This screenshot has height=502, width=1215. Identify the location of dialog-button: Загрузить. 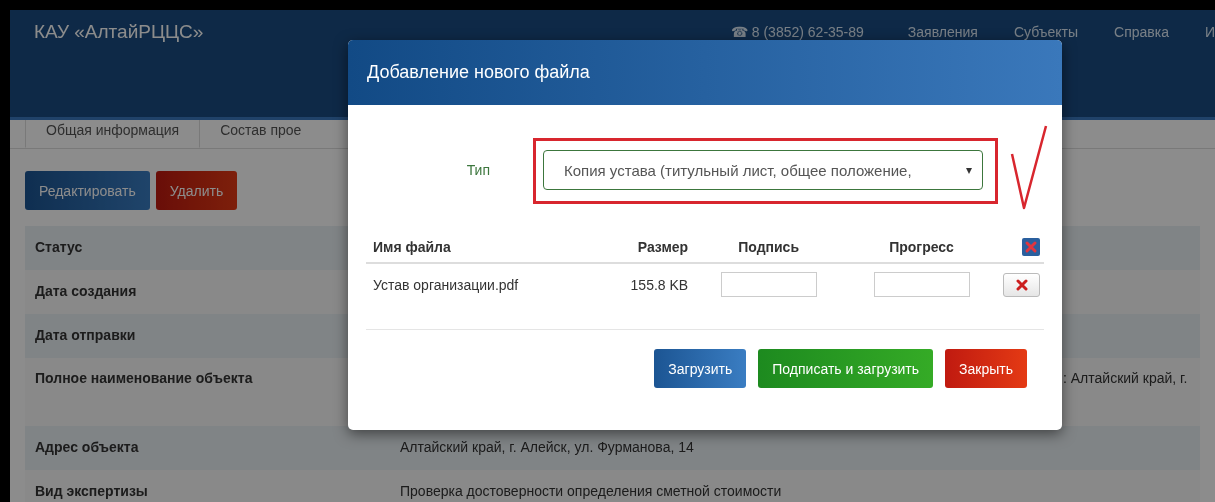
(700, 369).